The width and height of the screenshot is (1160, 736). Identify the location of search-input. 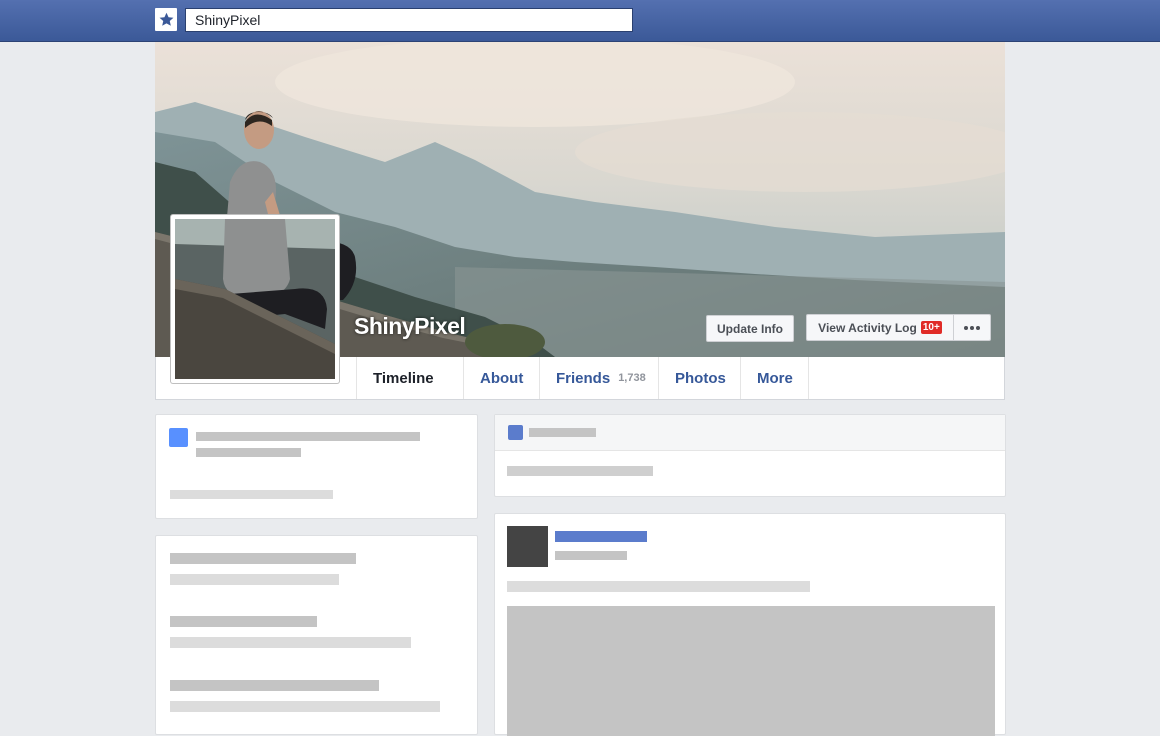
(409, 20).